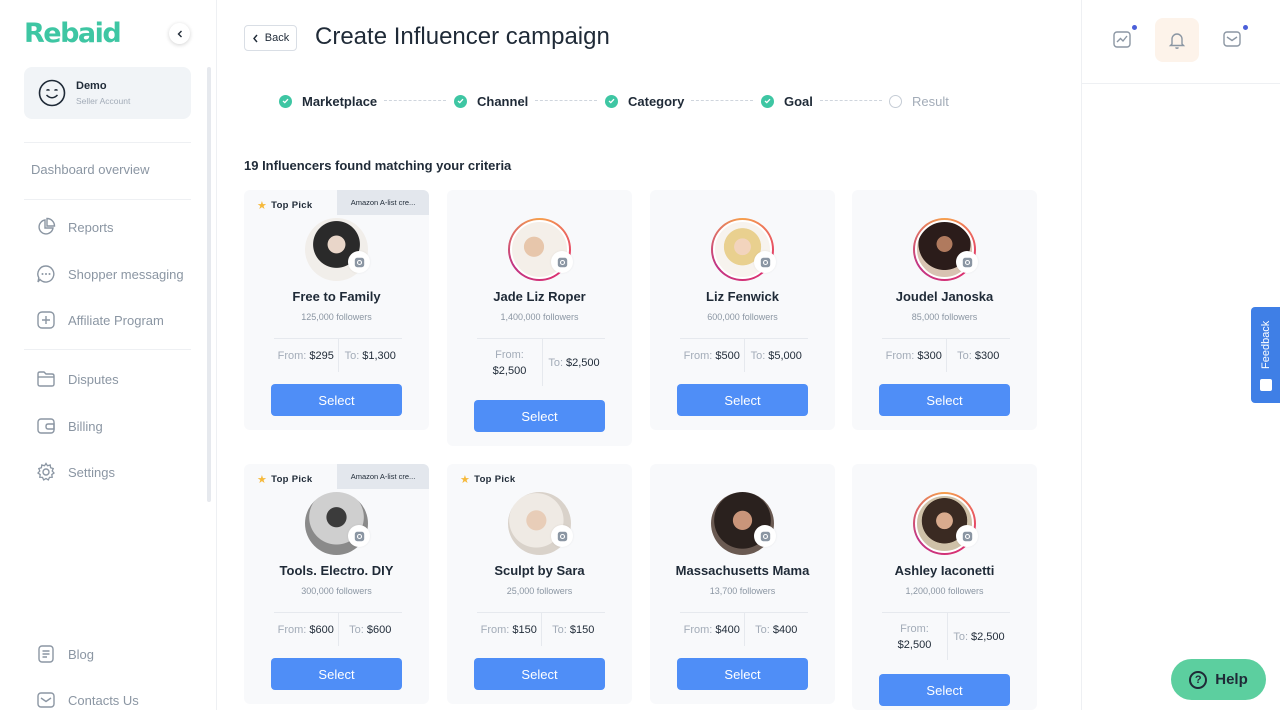 This screenshot has width=1280, height=710. Describe the element at coordinates (73, 33) in the screenshot. I see `brand-logo: Rebaid` at that location.